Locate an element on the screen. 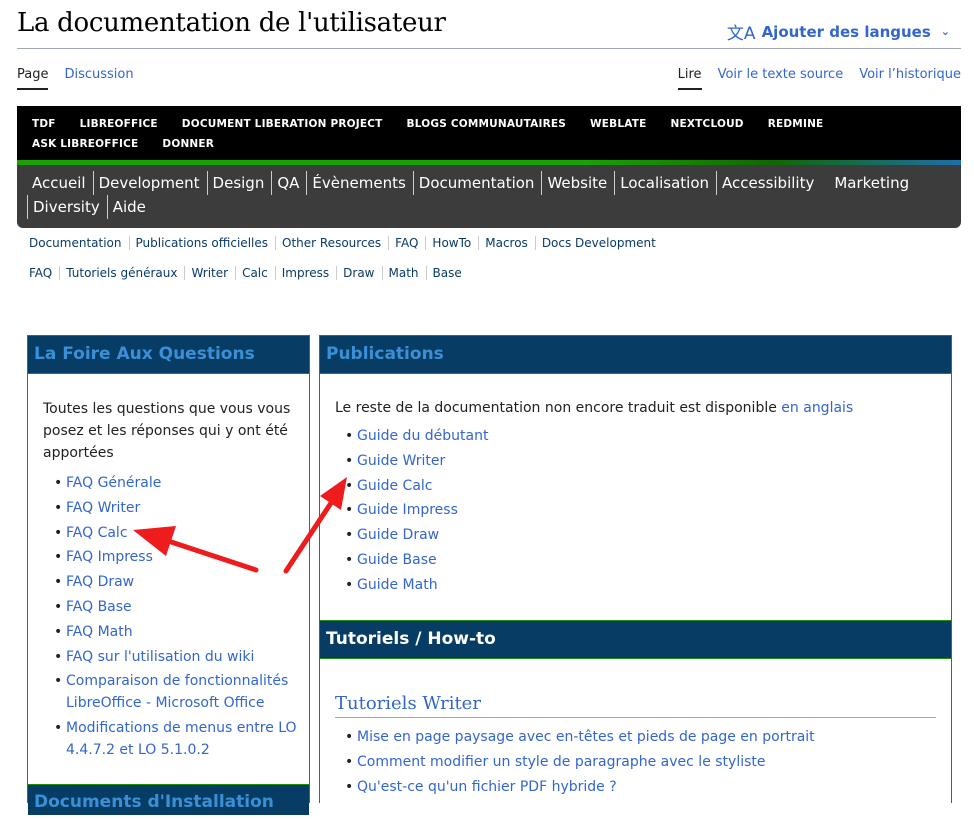 This screenshot has height=819, width=974. arrow-group is located at coordinates (240, 525).